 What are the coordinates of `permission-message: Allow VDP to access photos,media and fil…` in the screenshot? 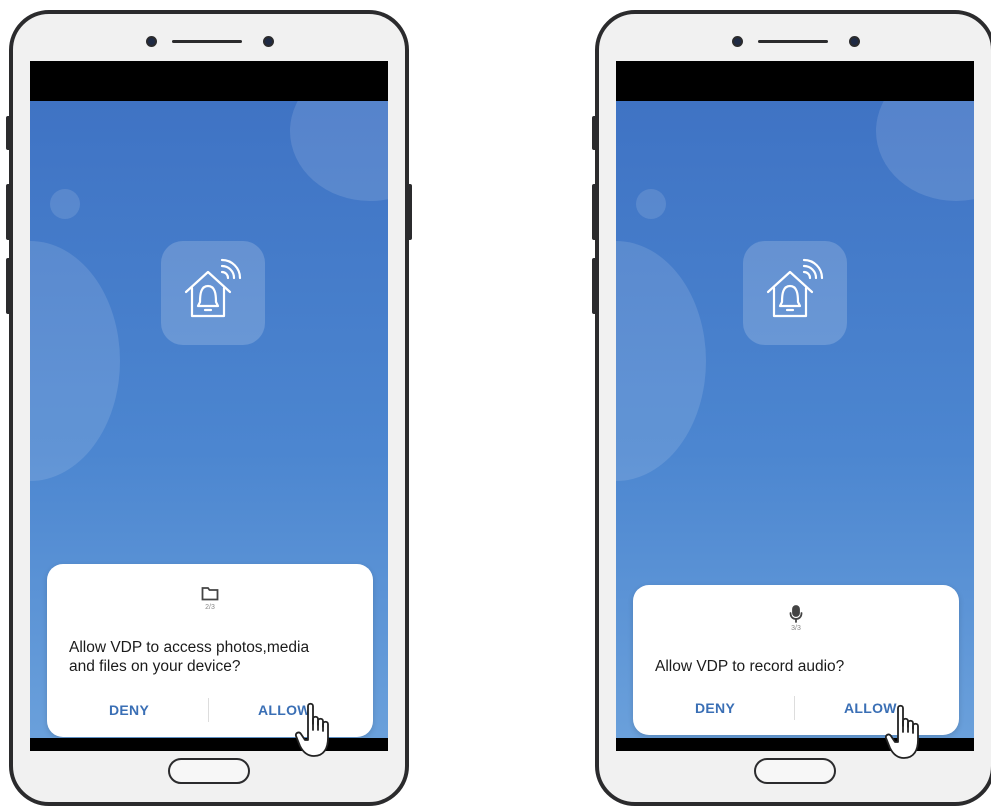 It's located at (212, 657).